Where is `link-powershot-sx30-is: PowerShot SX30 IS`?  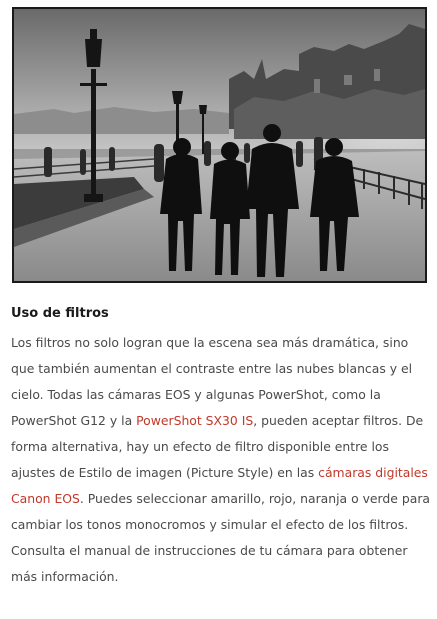
link-powershot-sx30-is: PowerShot SX30 IS is located at coordinates (194, 420).